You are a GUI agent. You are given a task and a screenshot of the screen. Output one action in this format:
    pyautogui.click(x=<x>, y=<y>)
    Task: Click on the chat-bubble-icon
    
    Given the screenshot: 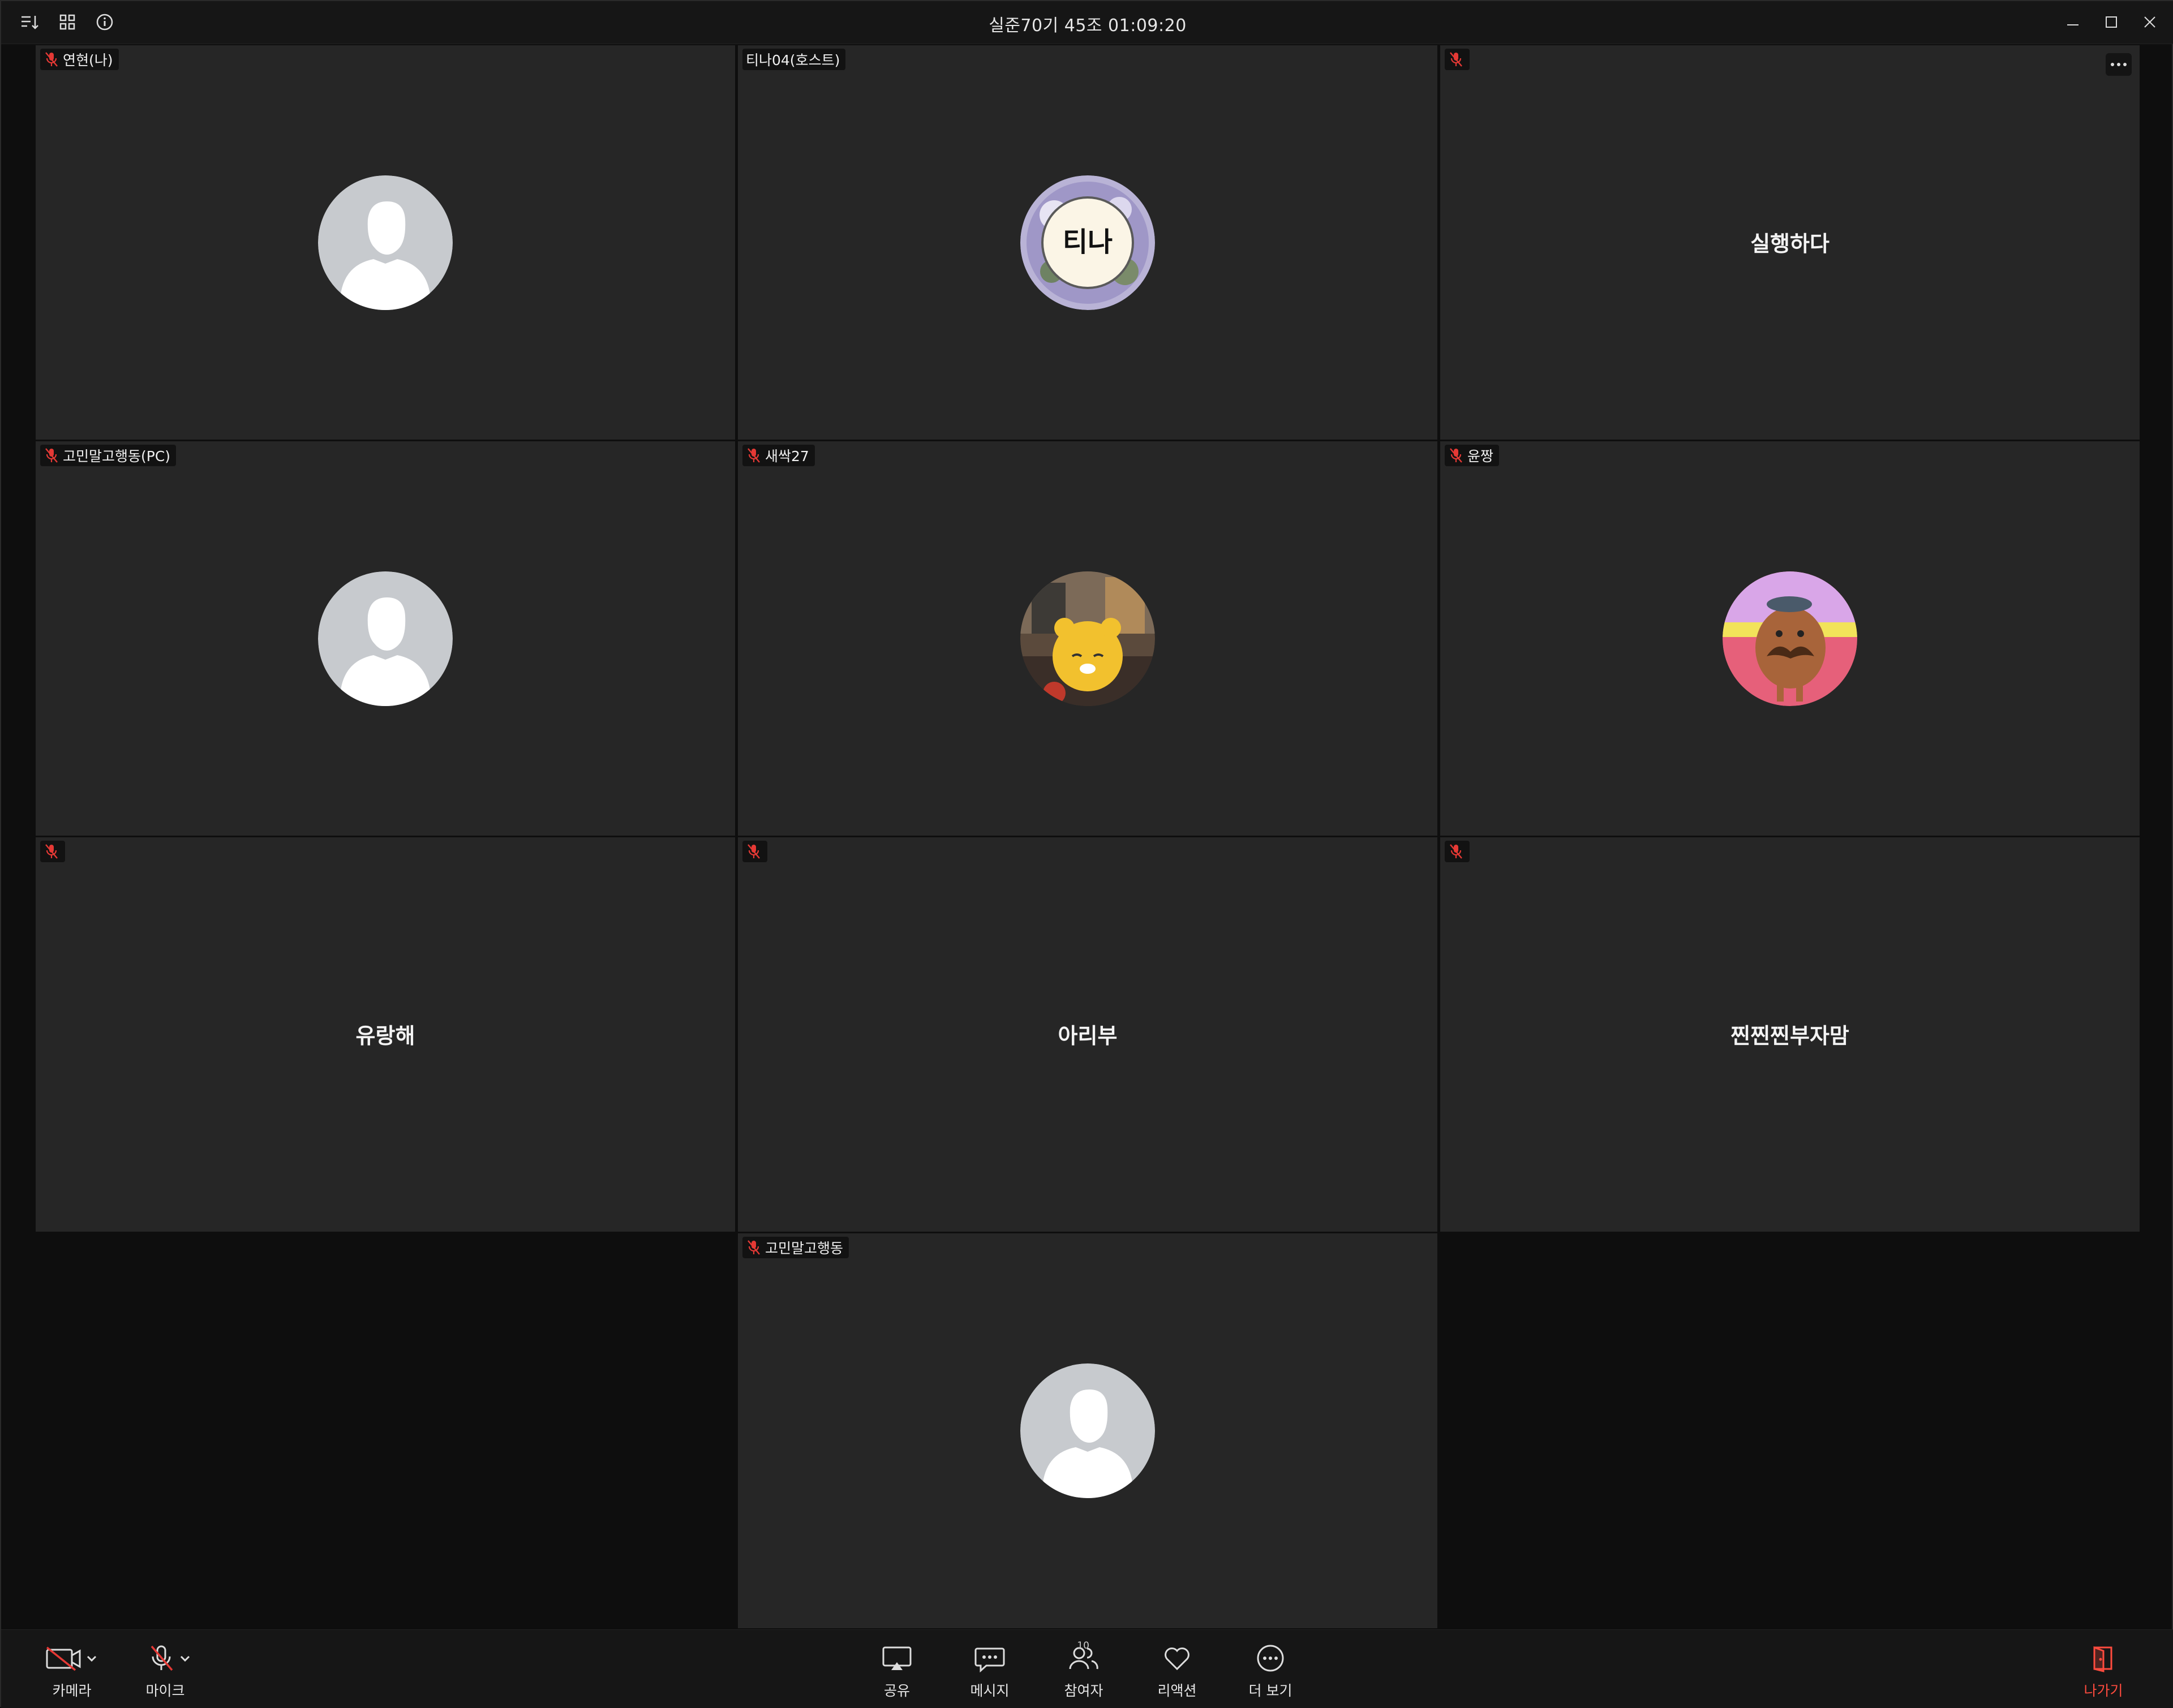 What is the action you would take?
    pyautogui.click(x=989, y=1659)
    